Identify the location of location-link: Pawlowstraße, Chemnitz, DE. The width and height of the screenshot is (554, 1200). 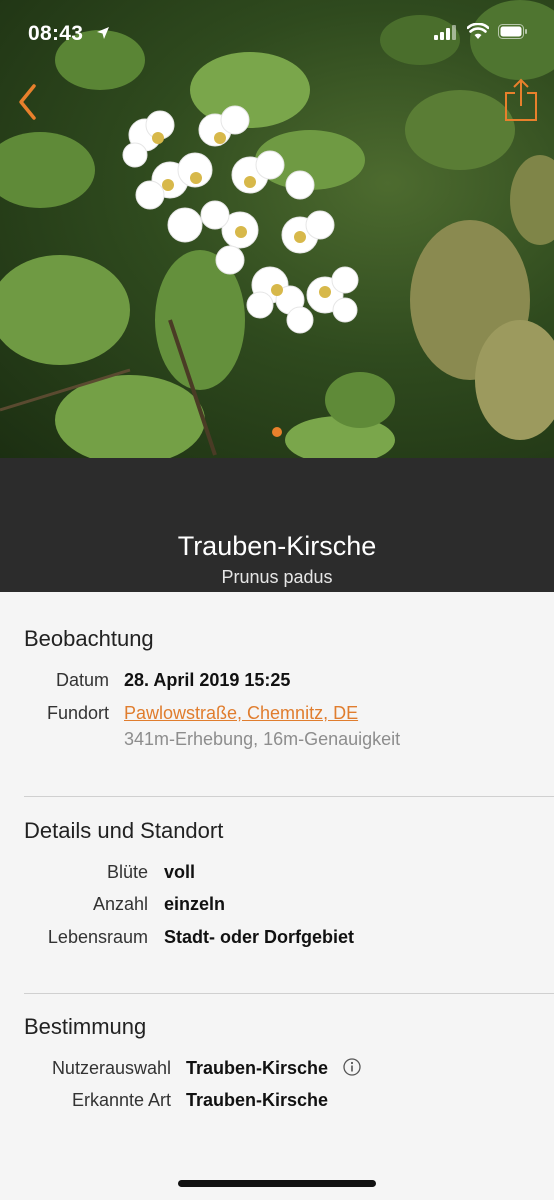
(241, 713).